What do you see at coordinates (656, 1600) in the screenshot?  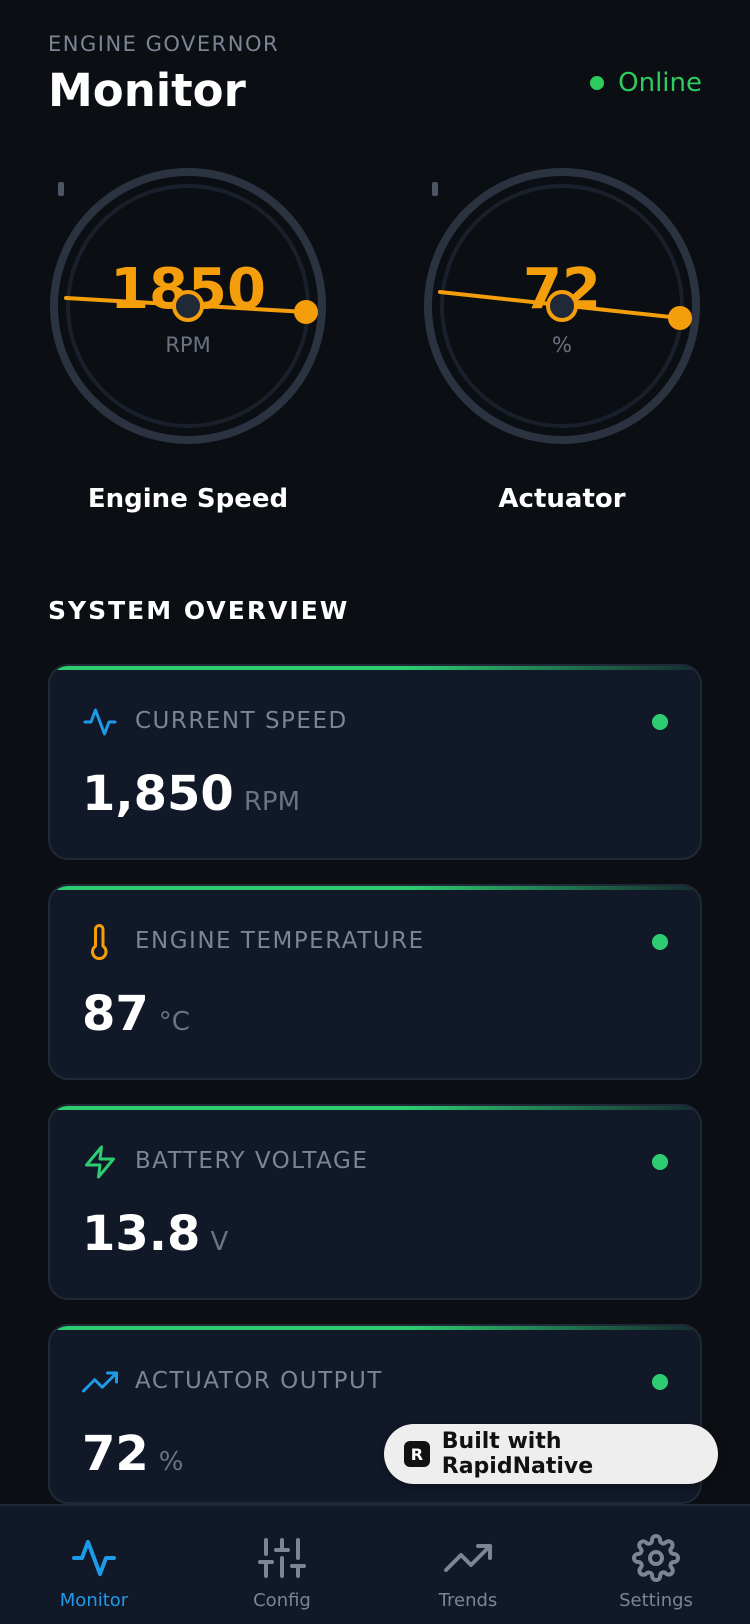 I see `tab-label: Settings` at bounding box center [656, 1600].